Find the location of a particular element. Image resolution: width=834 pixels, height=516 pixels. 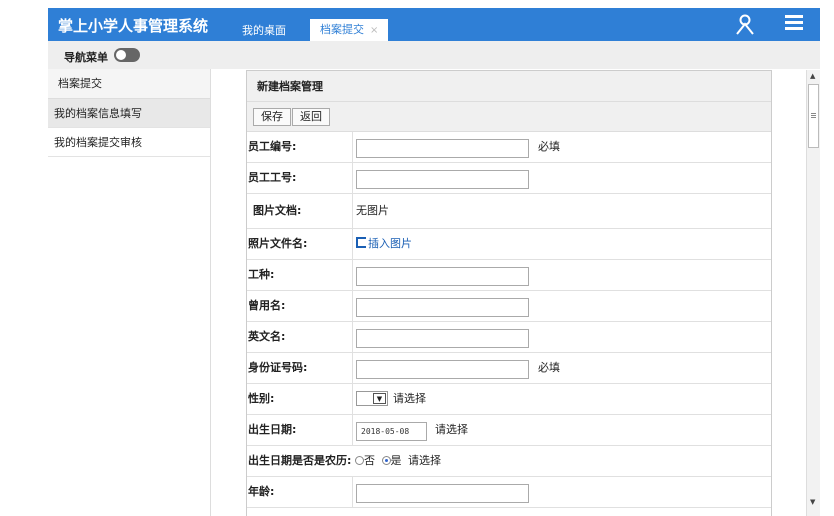

lunar-label: 出生日期是否是农历: is located at coordinates (300, 460).